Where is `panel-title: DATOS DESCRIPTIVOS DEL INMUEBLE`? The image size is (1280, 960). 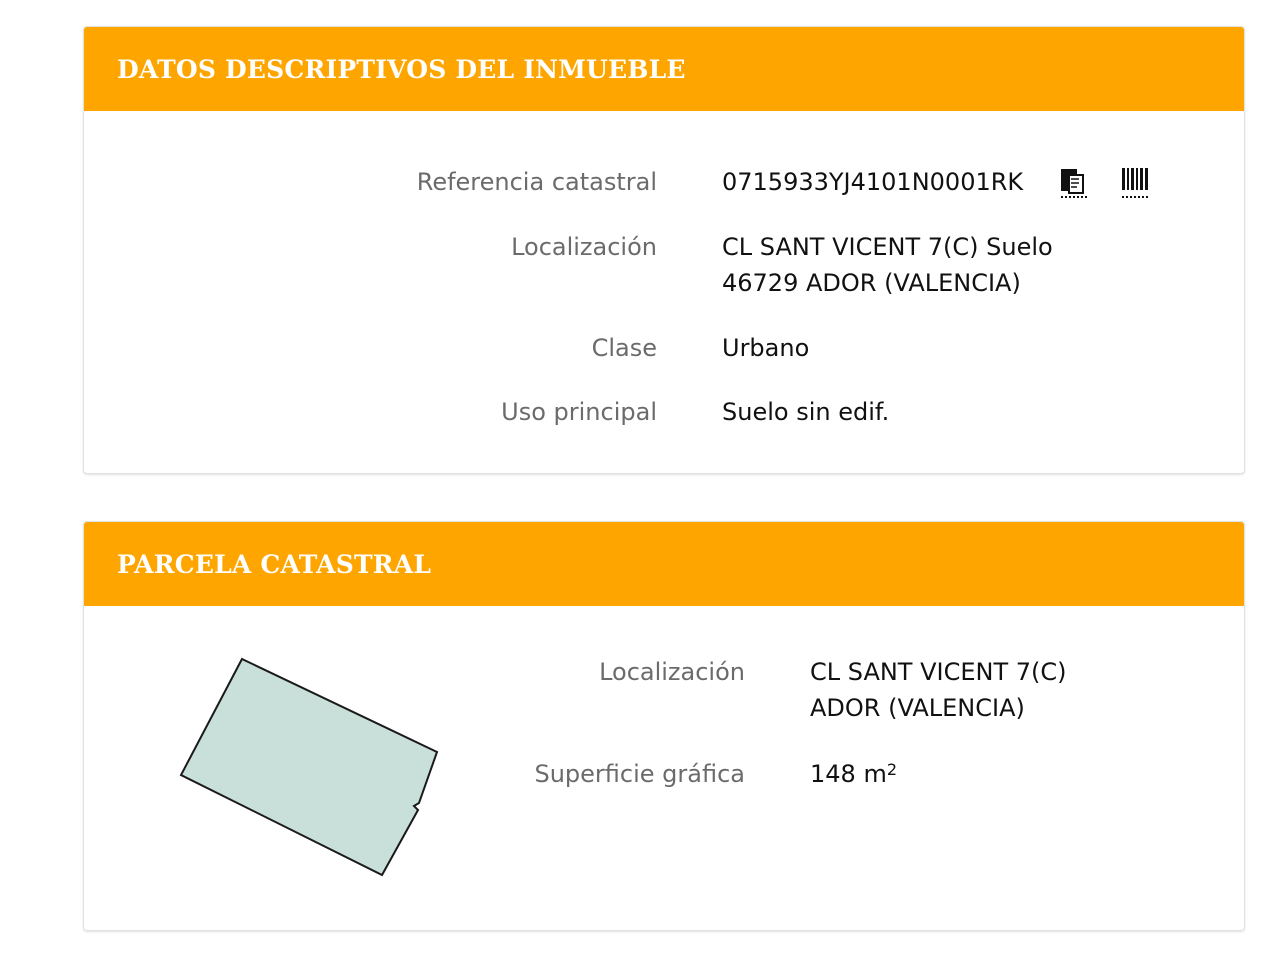
panel-title: DATOS DESCRIPTIVOS DEL INMUEBLE is located at coordinates (401, 69).